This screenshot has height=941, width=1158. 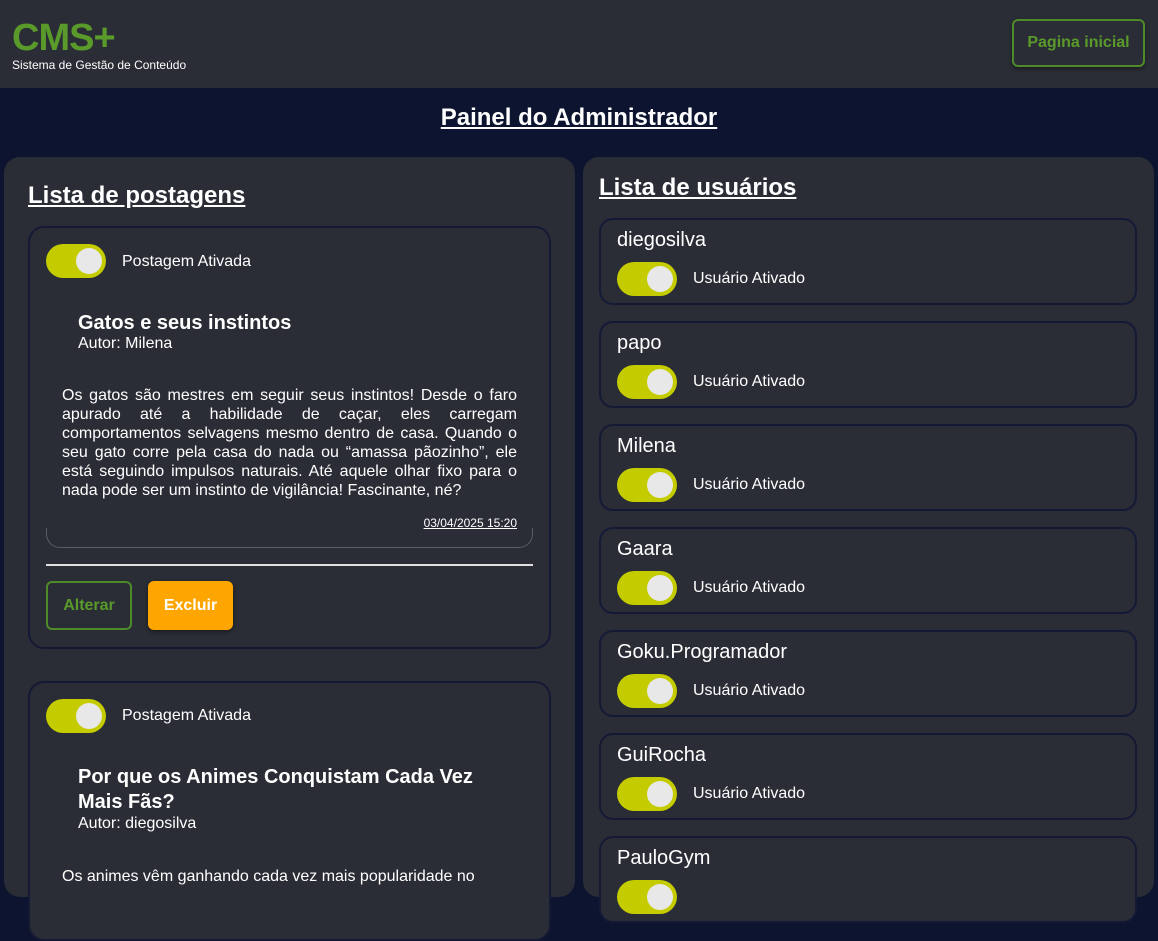 What do you see at coordinates (661, 755) in the screenshot?
I see `user-name: GuiRocha` at bounding box center [661, 755].